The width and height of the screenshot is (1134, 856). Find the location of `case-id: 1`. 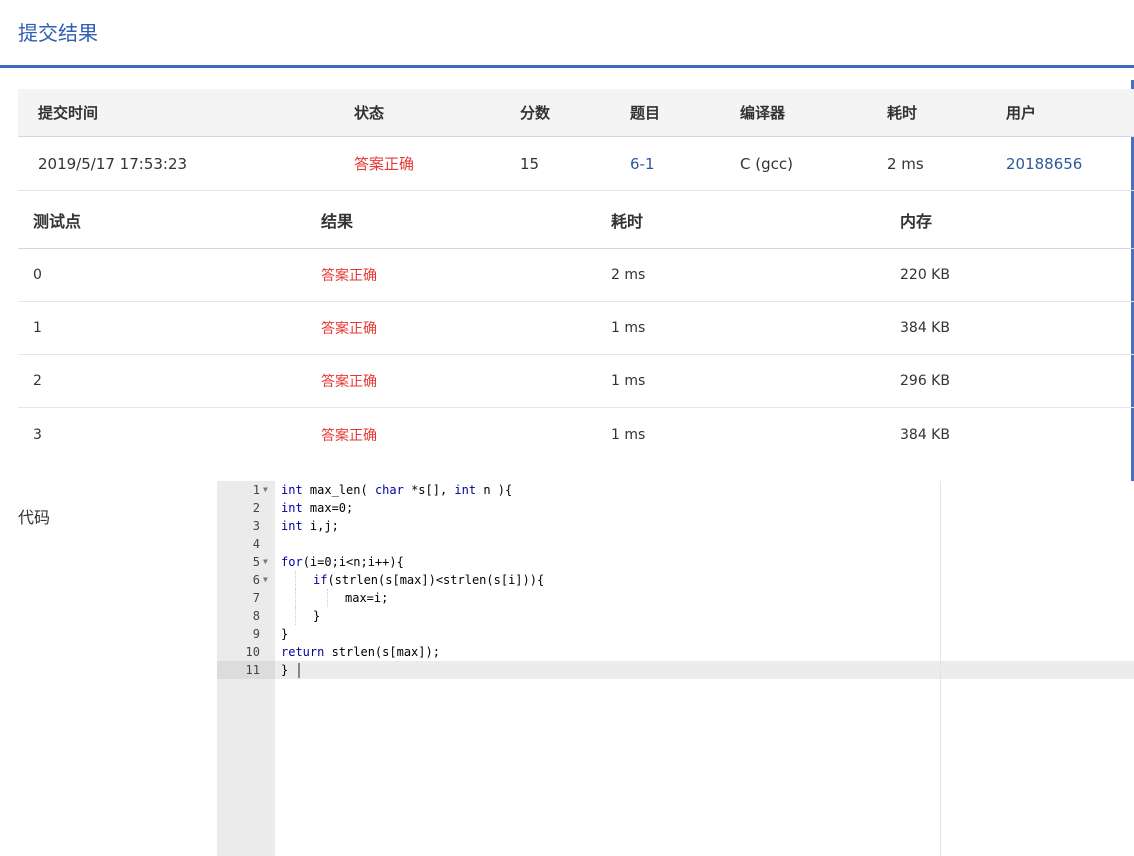

case-id: 1 is located at coordinates (37, 328).